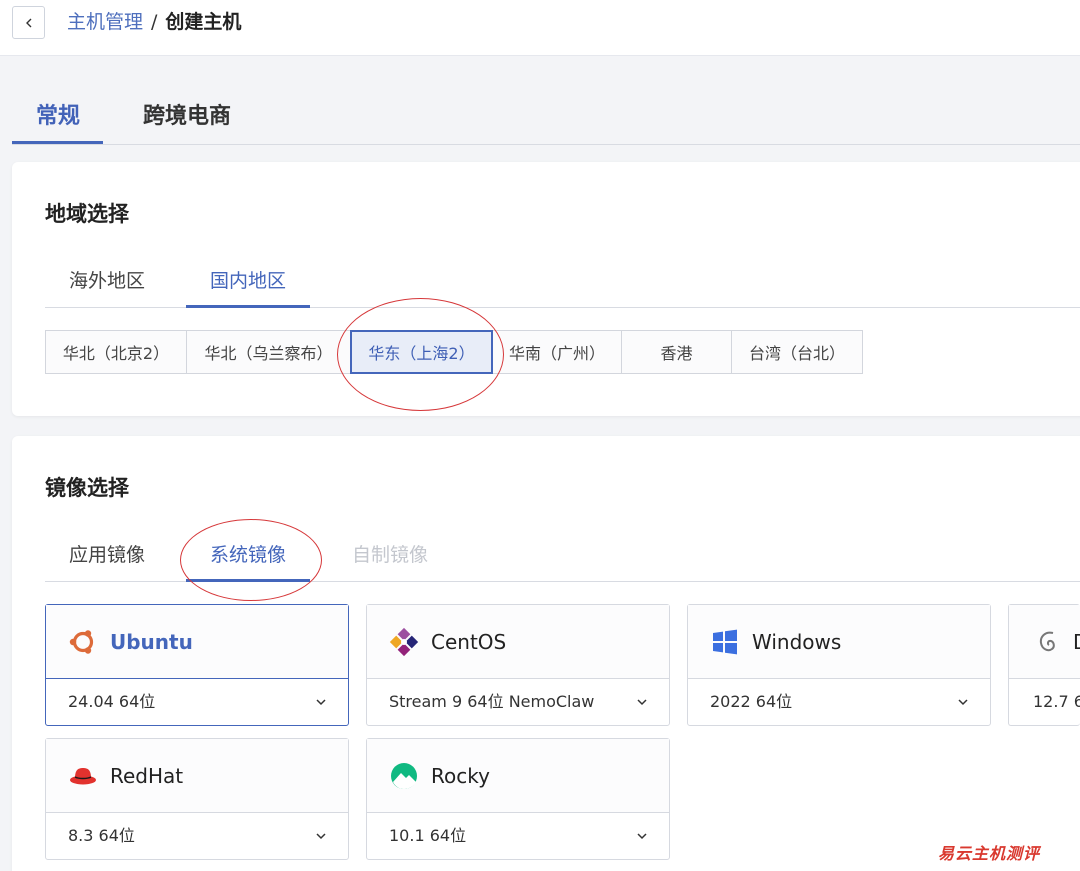 This screenshot has height=871, width=1080. I want to click on back-button, so click(28, 22).